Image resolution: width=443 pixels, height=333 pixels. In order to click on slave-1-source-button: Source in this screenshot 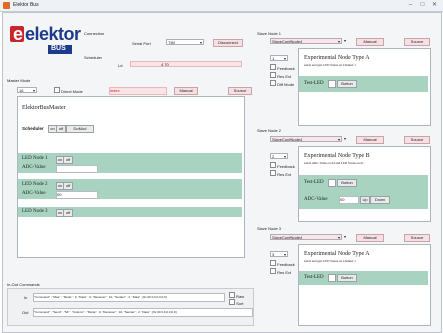, I will do `click(417, 42)`.